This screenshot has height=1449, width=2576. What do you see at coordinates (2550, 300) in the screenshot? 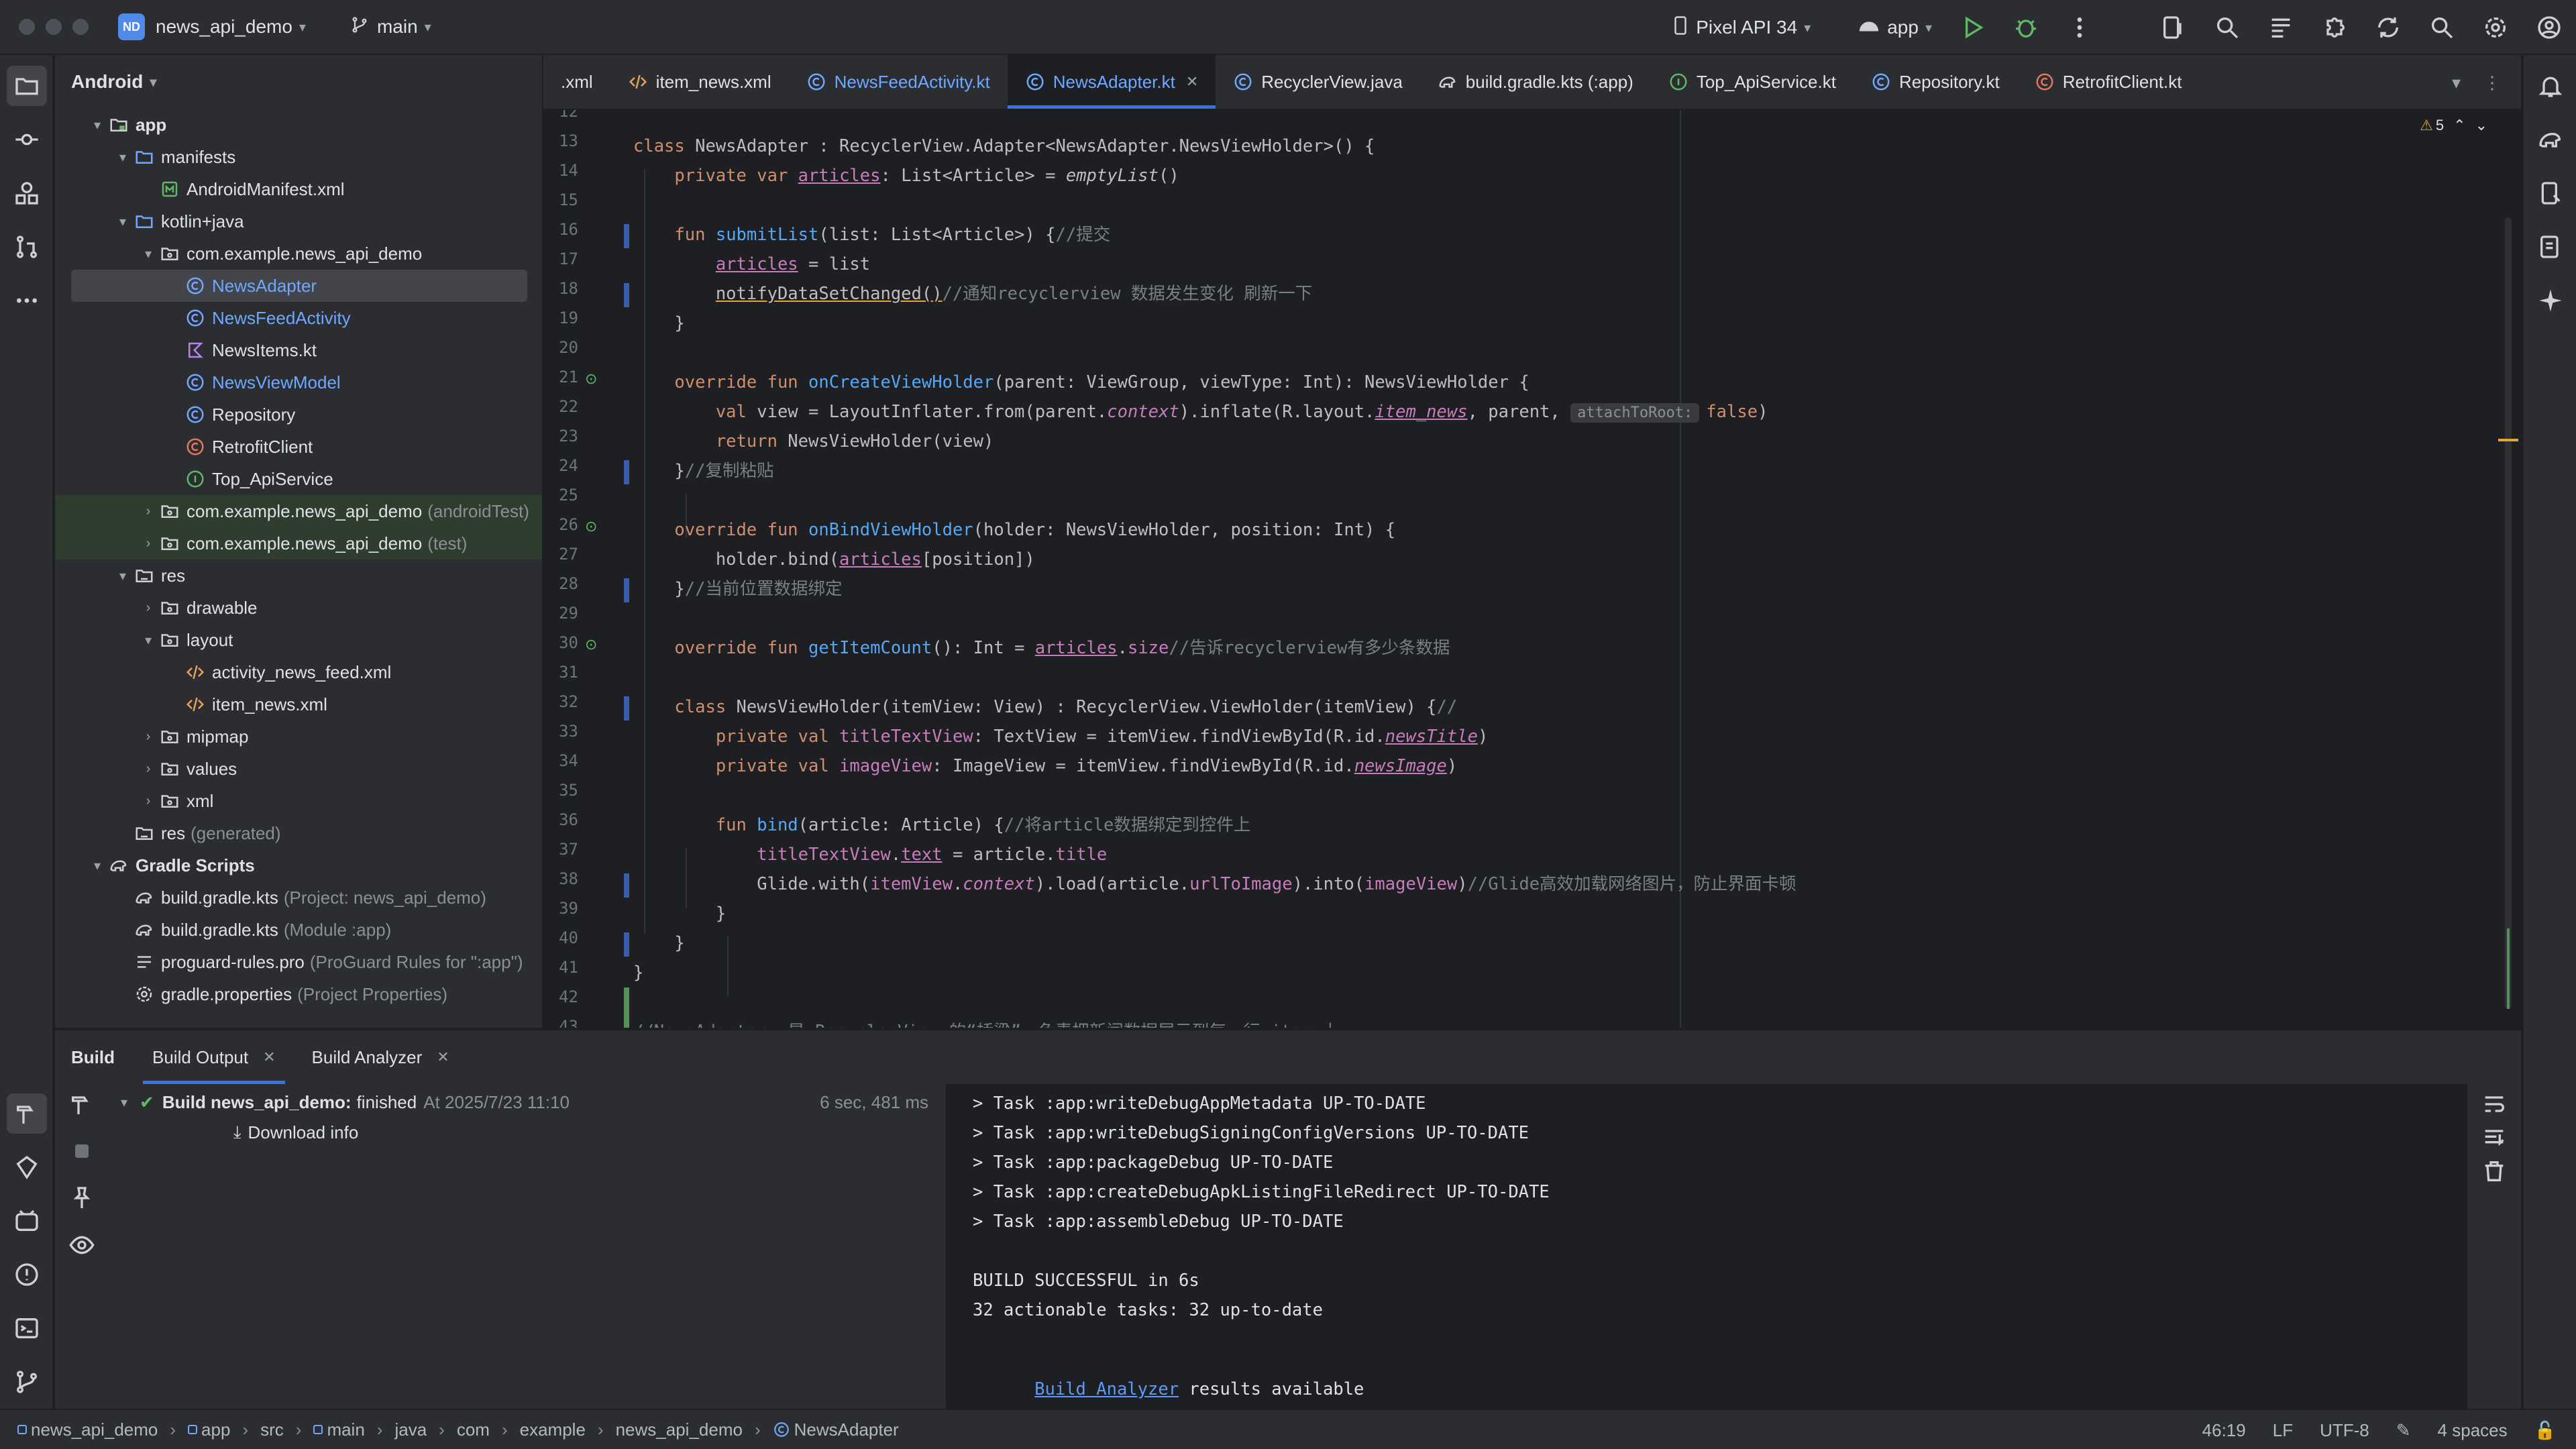
I see `ai-assistant-sparkle-icon` at bounding box center [2550, 300].